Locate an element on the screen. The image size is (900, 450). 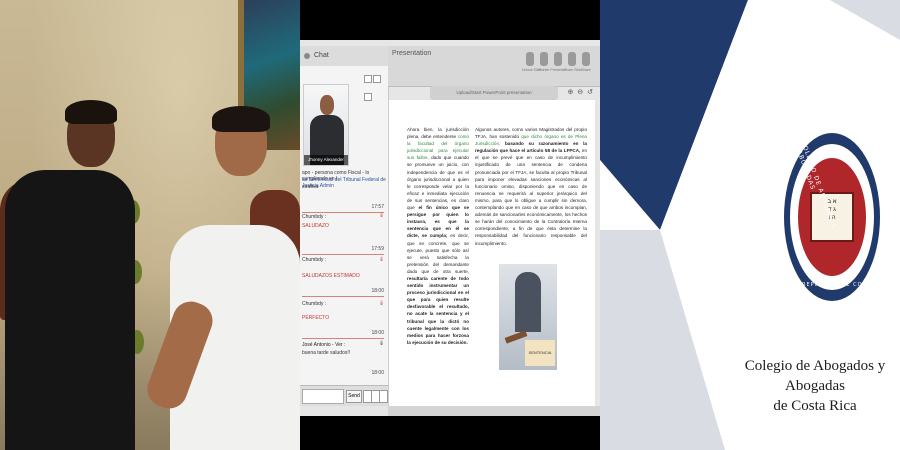
settings-icon is located at coordinates (383, 396).